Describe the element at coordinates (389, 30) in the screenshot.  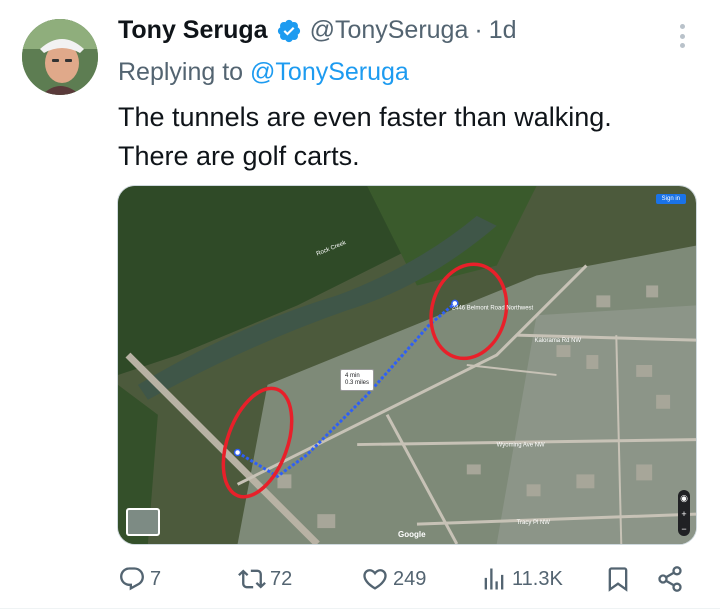
I see `author-handle: @TonySeruga` at that location.